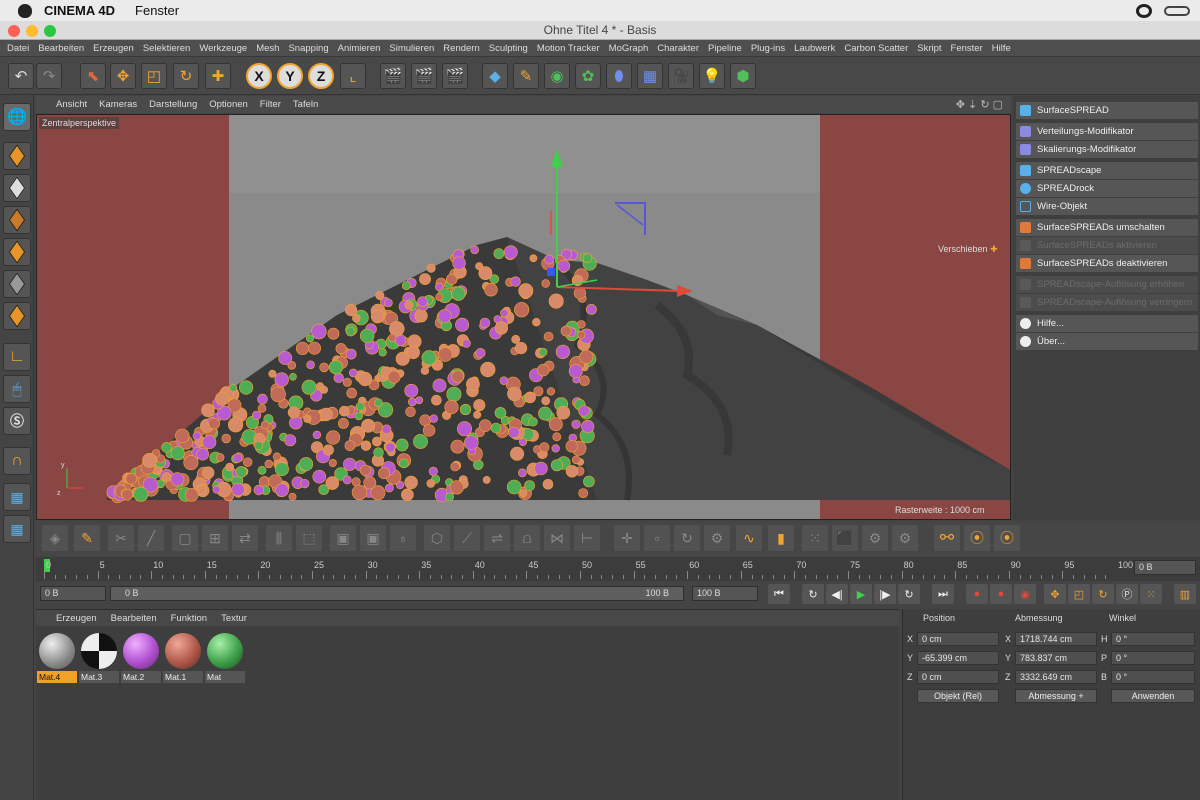 The width and height of the screenshot is (1200, 800). I want to click on recent-tool-icon: ✚, so click(218, 76).